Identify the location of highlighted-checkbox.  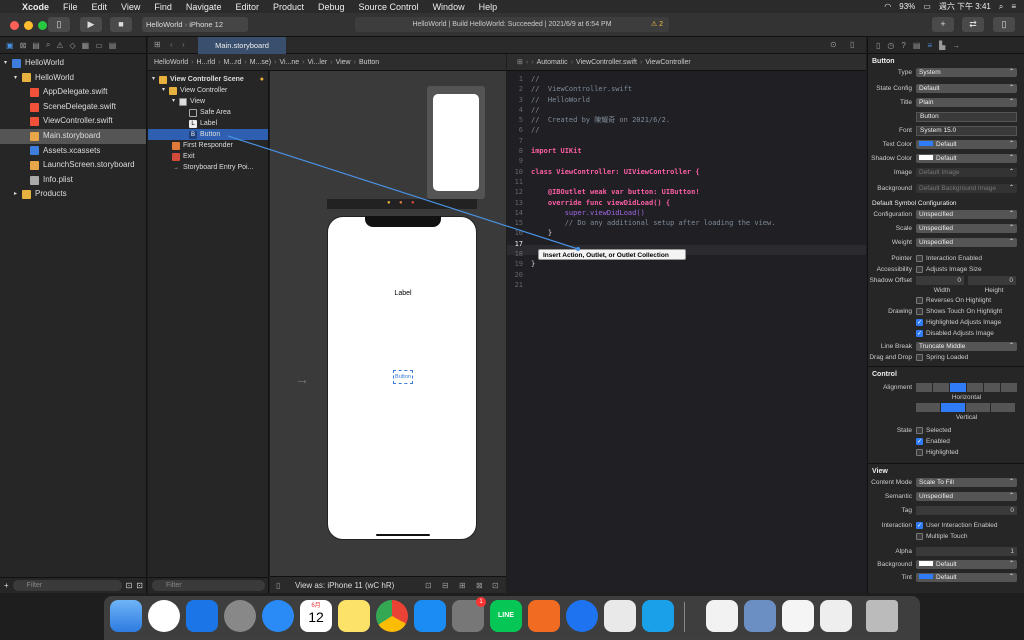
(919, 452).